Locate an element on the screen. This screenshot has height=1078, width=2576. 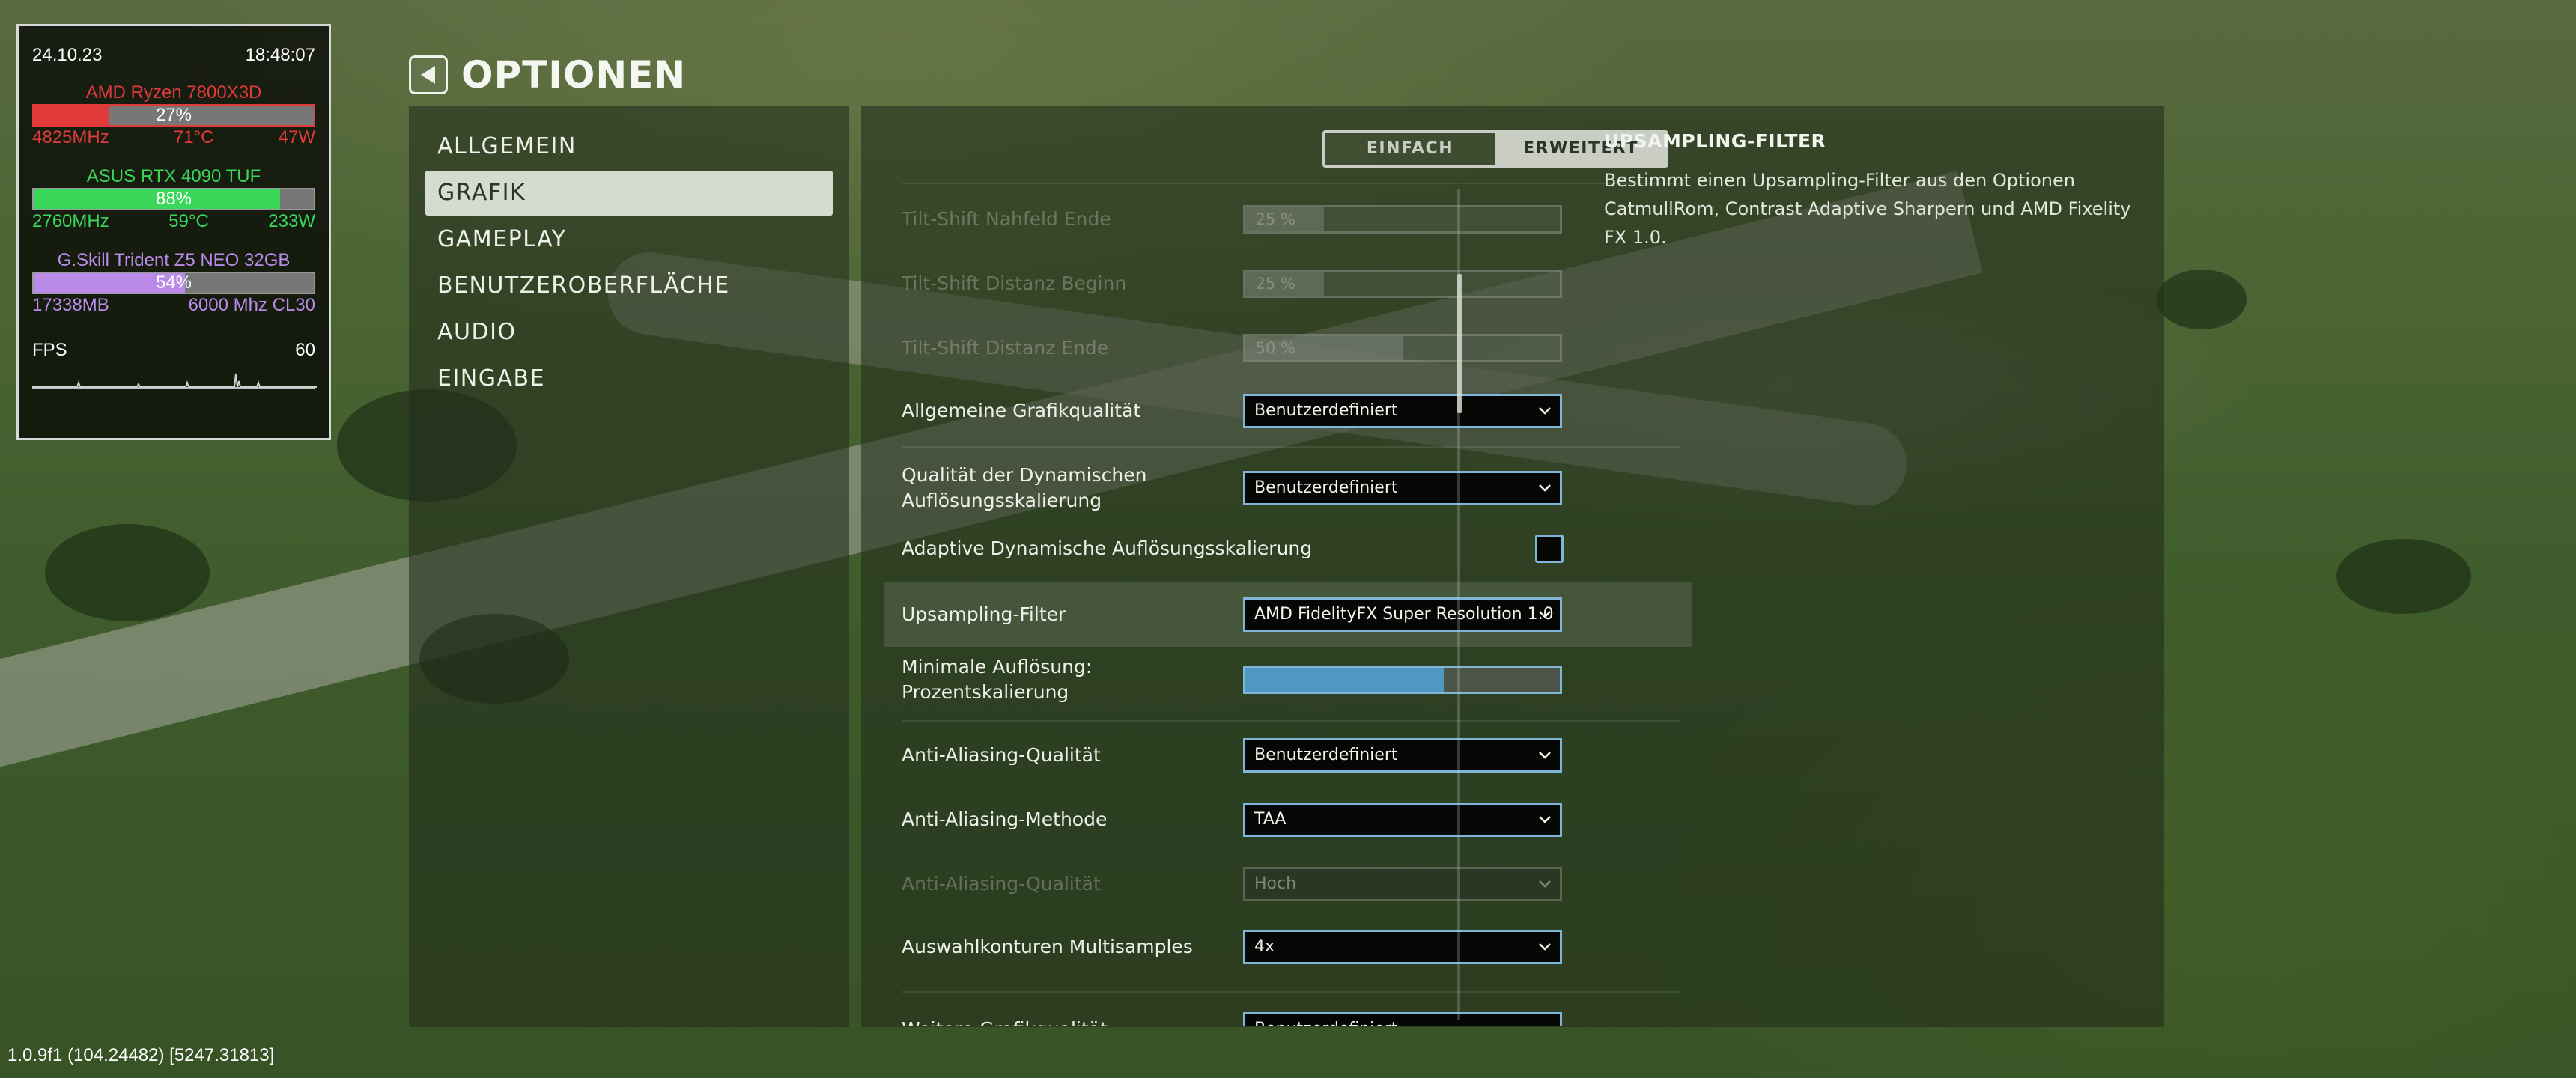
ram-speed: 6000 Mhz CL30 is located at coordinates (251, 305).